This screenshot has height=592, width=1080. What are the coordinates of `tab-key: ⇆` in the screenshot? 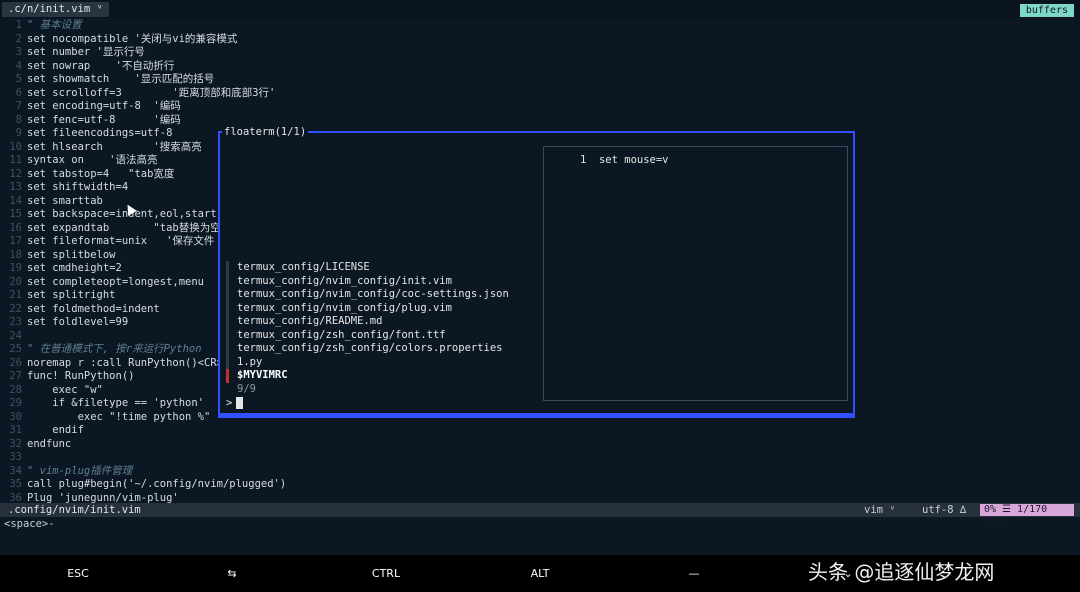 It's located at (232, 573).